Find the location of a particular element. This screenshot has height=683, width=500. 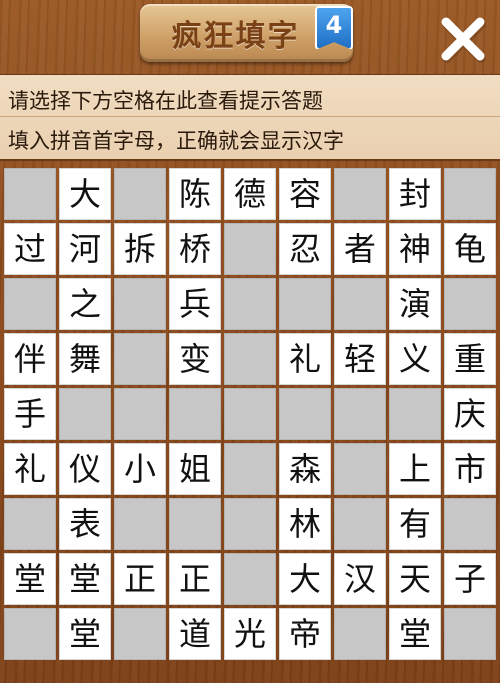

board-cell: 拆 is located at coordinates (140, 249).